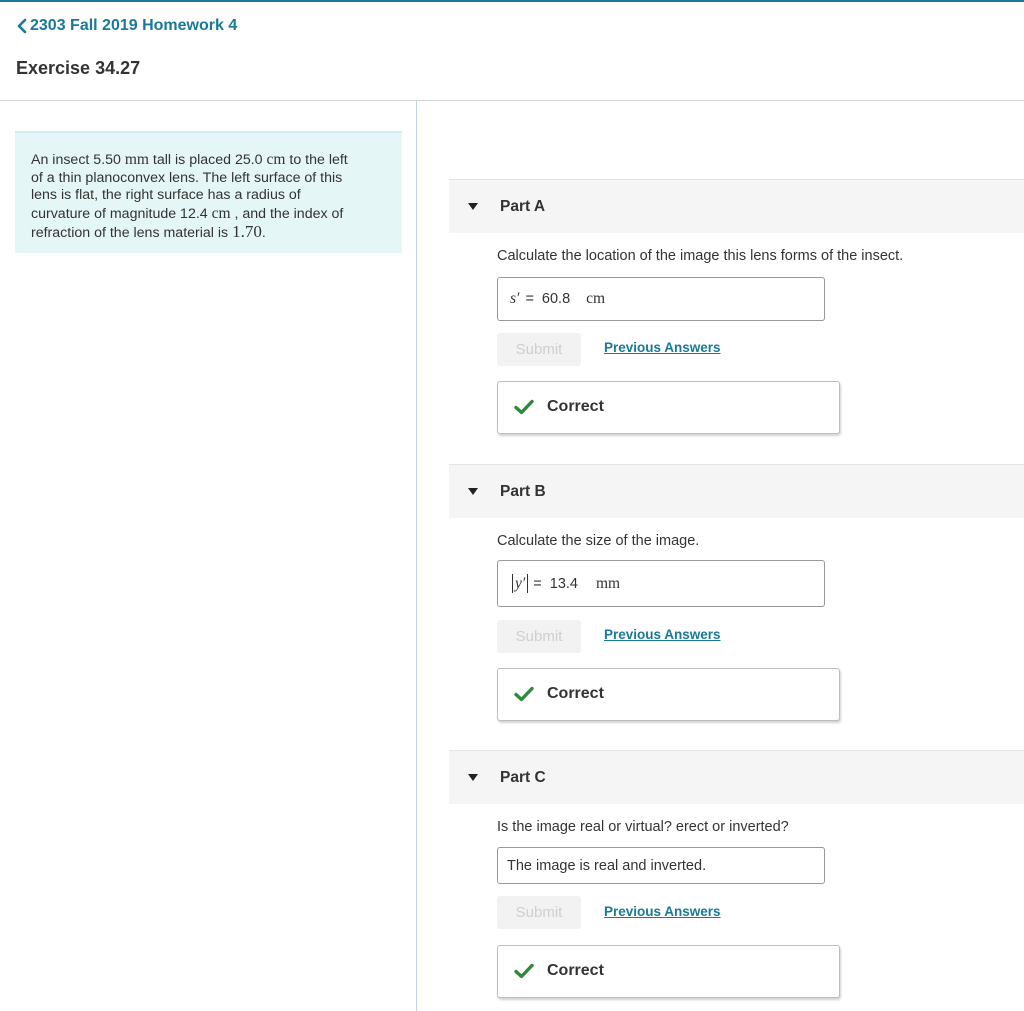  Describe the element at coordinates (78, 68) in the screenshot. I see `page-title: Exercise 34.27` at that location.